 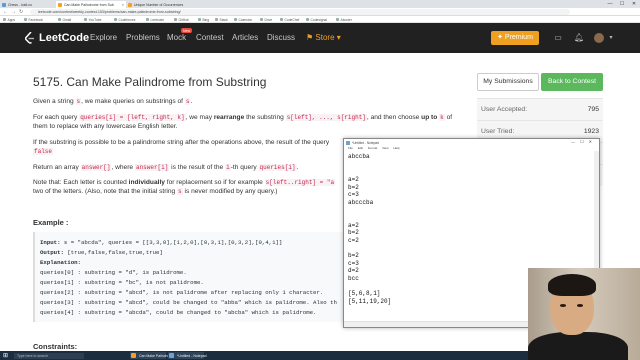 What do you see at coordinates (93, 20) in the screenshot?
I see `bookmark-item: YouTube` at bounding box center [93, 20].